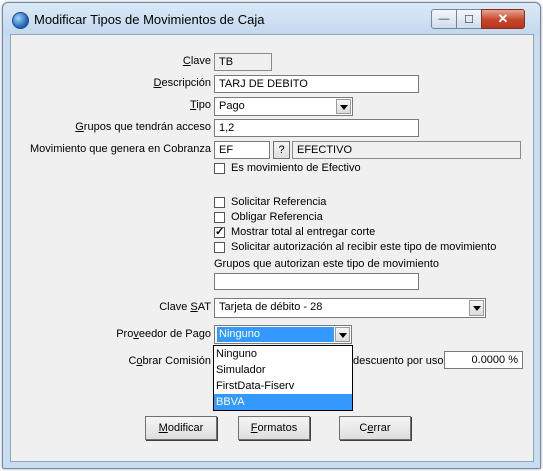 This screenshot has width=543, height=471. What do you see at coordinates (281, 150) in the screenshot?
I see `movimiento-lookup-button: ?` at bounding box center [281, 150].